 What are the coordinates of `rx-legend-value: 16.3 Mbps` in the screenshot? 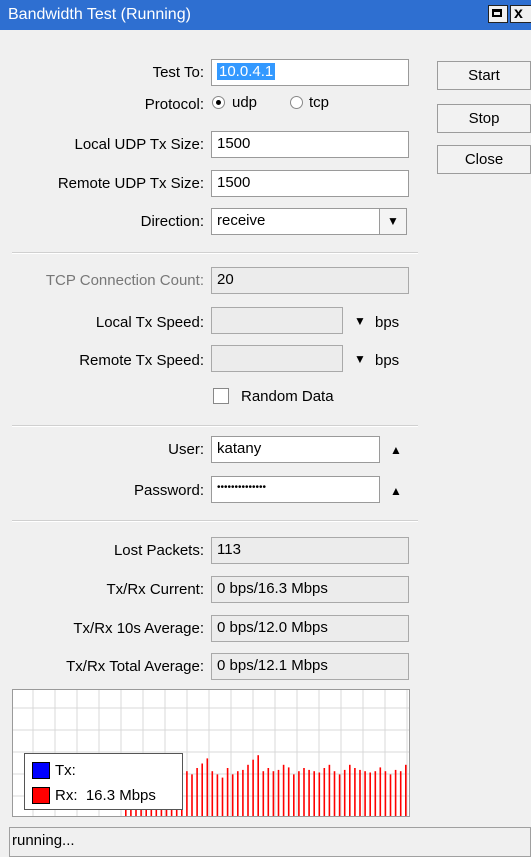 It's located at (120, 795).